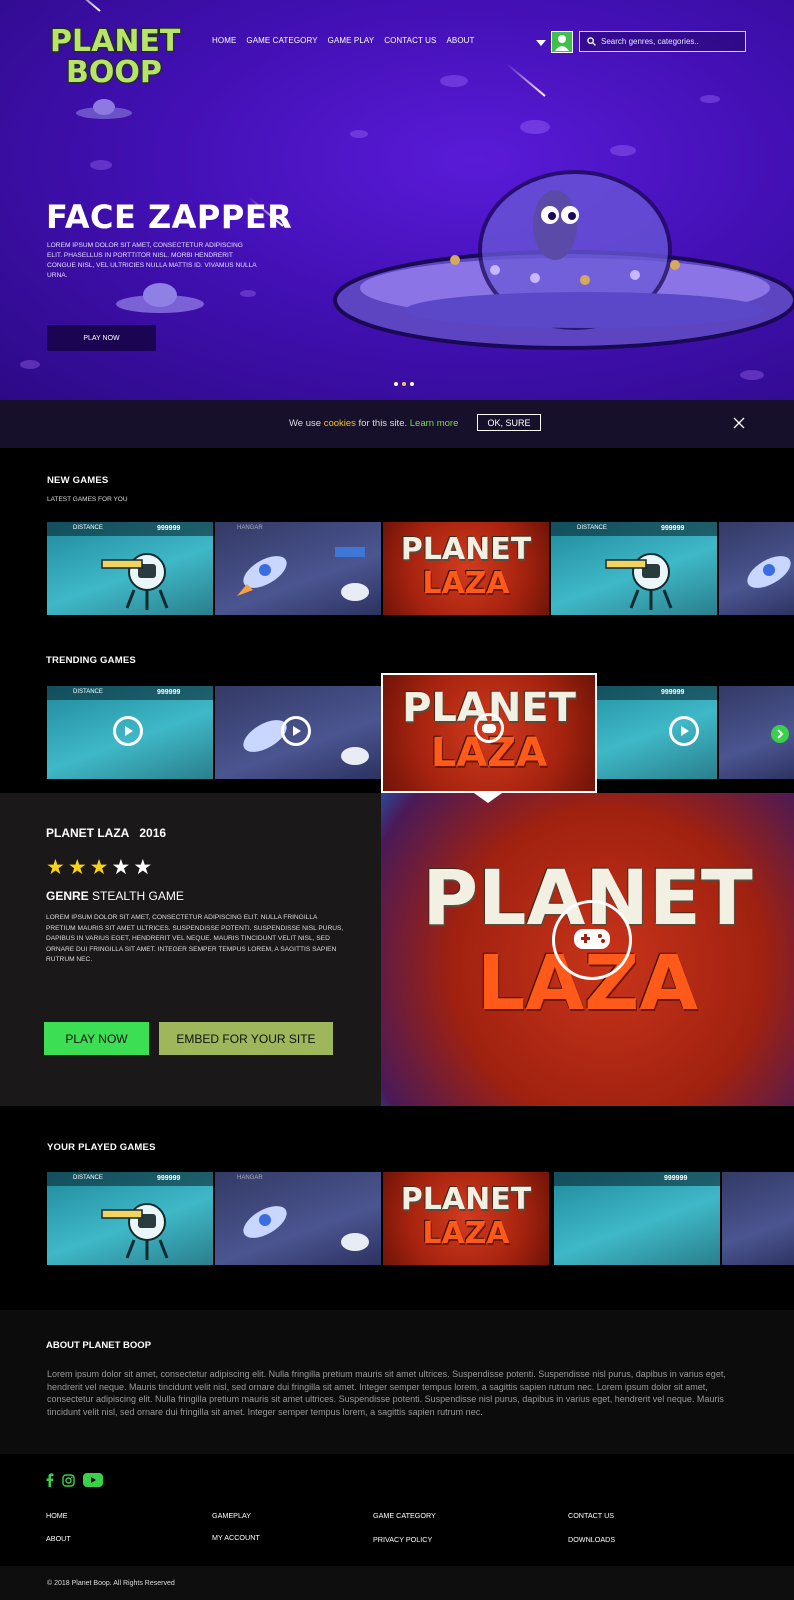 The width and height of the screenshot is (794, 1600). Describe the element at coordinates (87, 499) in the screenshot. I see `new-games-subtitle: LATEST GAMES FOR YOU` at that location.